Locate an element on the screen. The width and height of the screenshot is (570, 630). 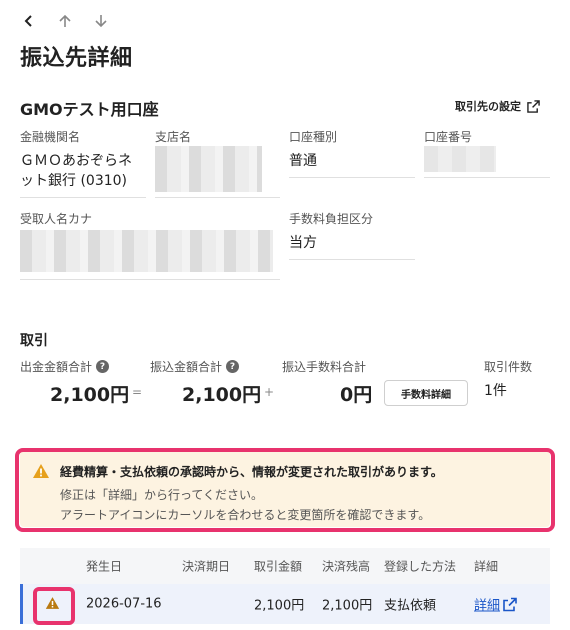
record-navigation is located at coordinates (65, 21).